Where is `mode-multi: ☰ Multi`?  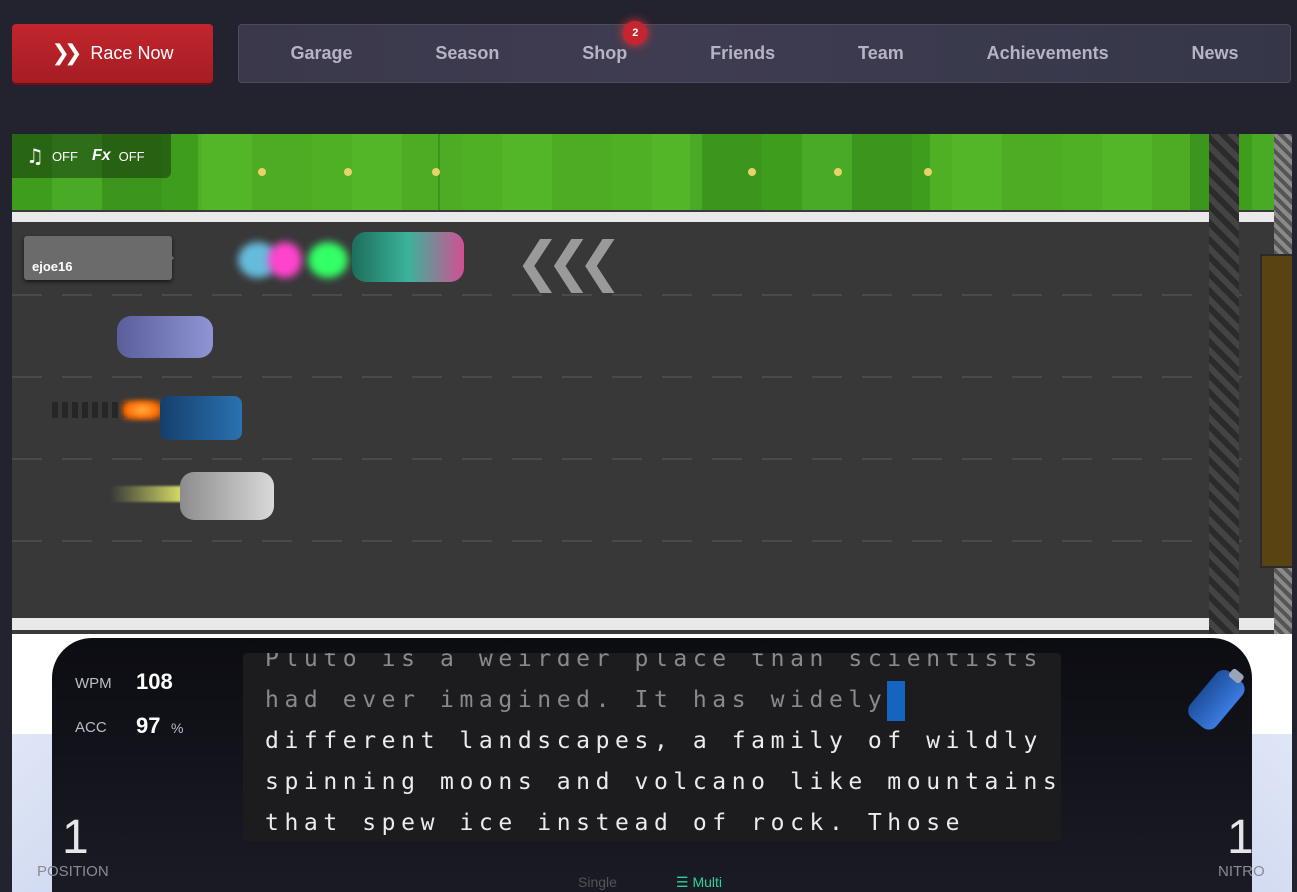
mode-multi: ☰ Multi is located at coordinates (699, 882).